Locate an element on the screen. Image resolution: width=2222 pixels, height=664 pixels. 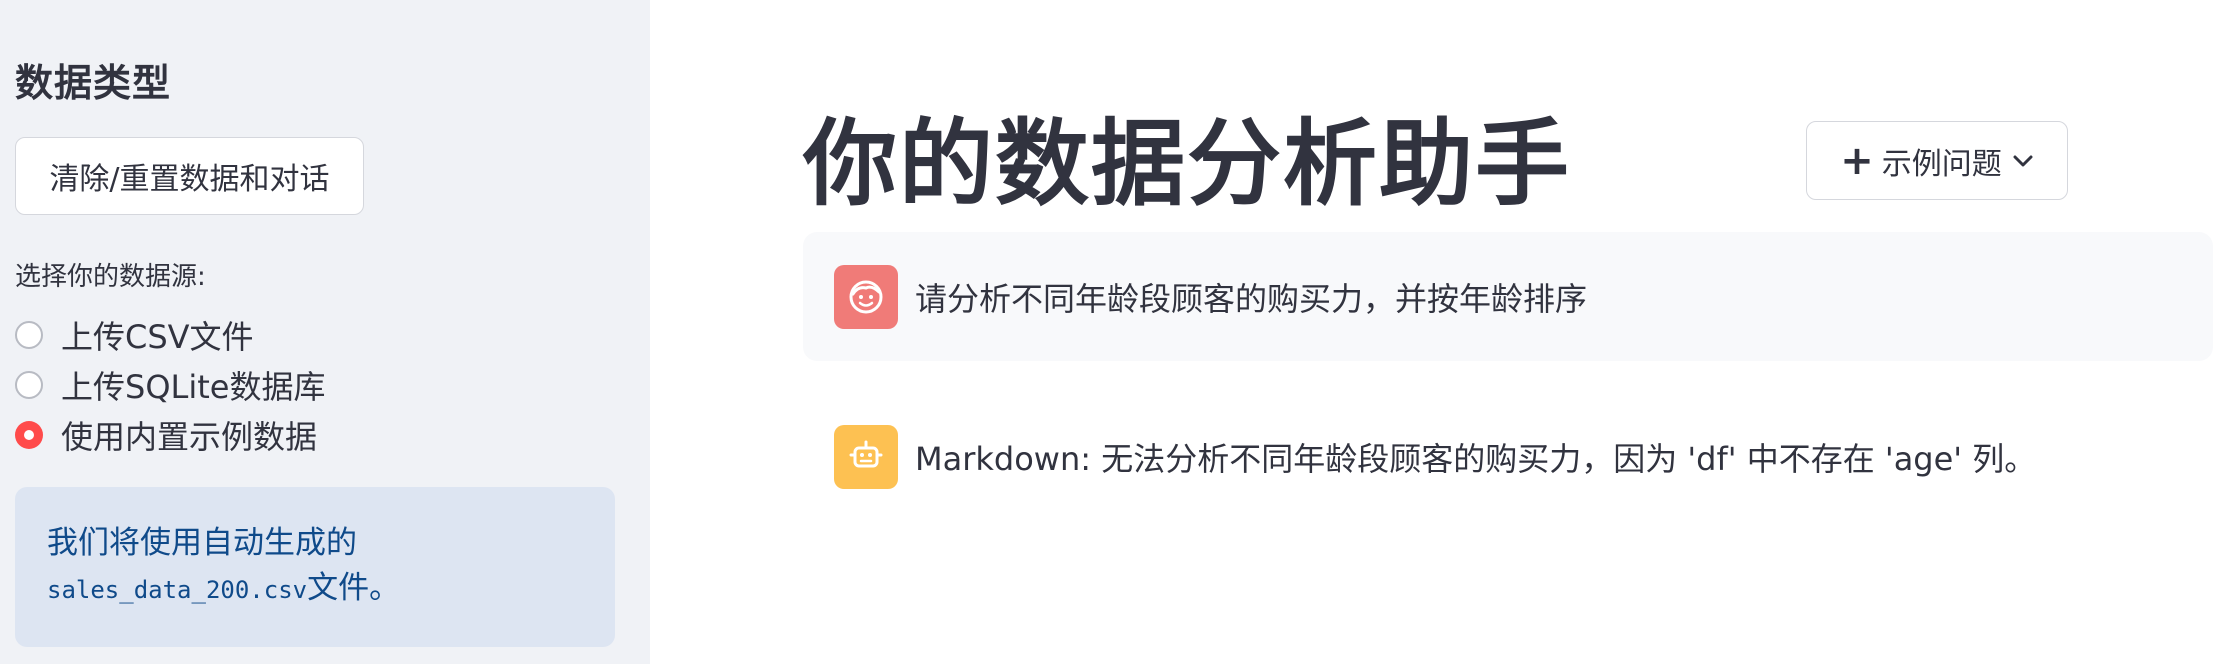
user-face-icon is located at coordinates (866, 296).